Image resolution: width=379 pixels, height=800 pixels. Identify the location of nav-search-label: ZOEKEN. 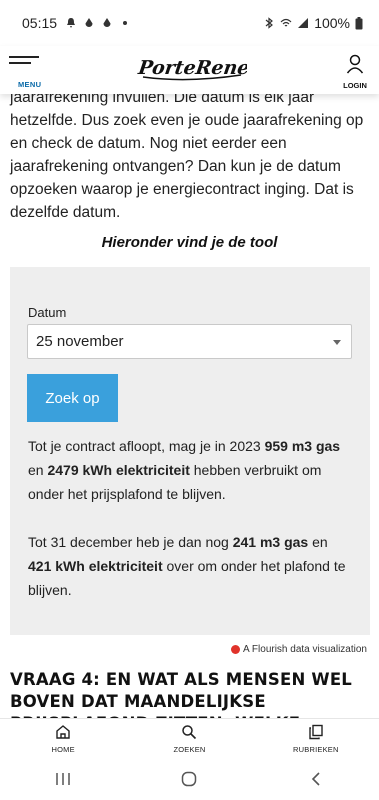
(189, 749).